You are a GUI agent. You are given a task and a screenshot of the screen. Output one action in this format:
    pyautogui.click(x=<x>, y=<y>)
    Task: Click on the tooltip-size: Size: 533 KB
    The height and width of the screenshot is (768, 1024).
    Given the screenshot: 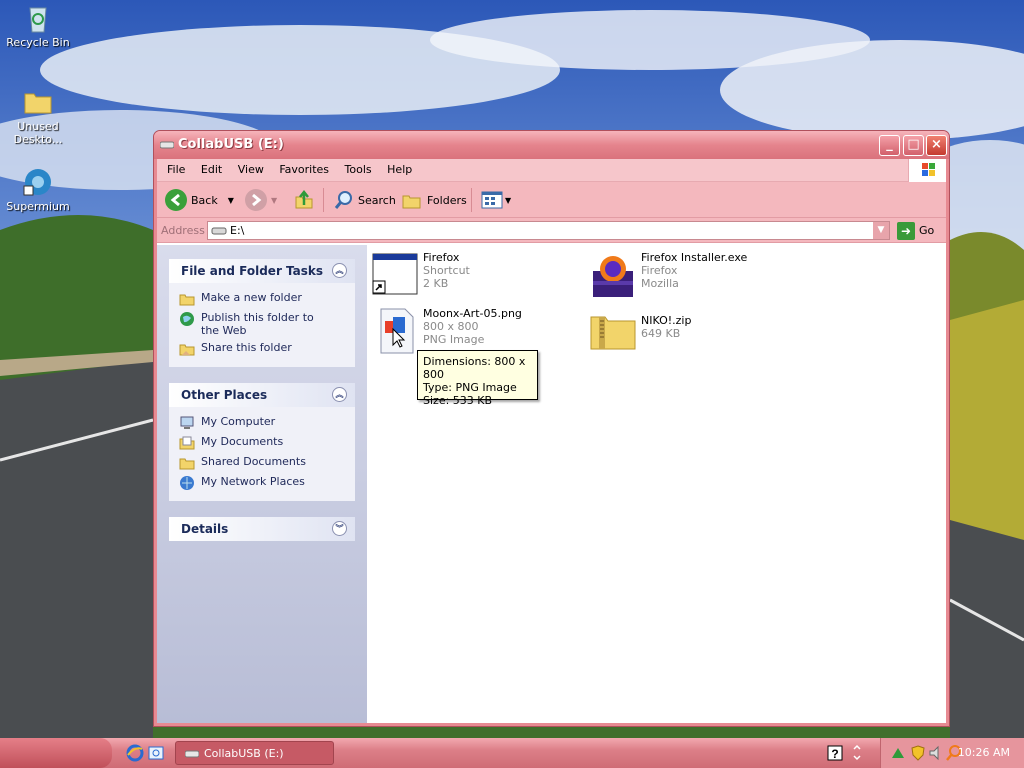 What is the action you would take?
    pyautogui.click(x=458, y=400)
    